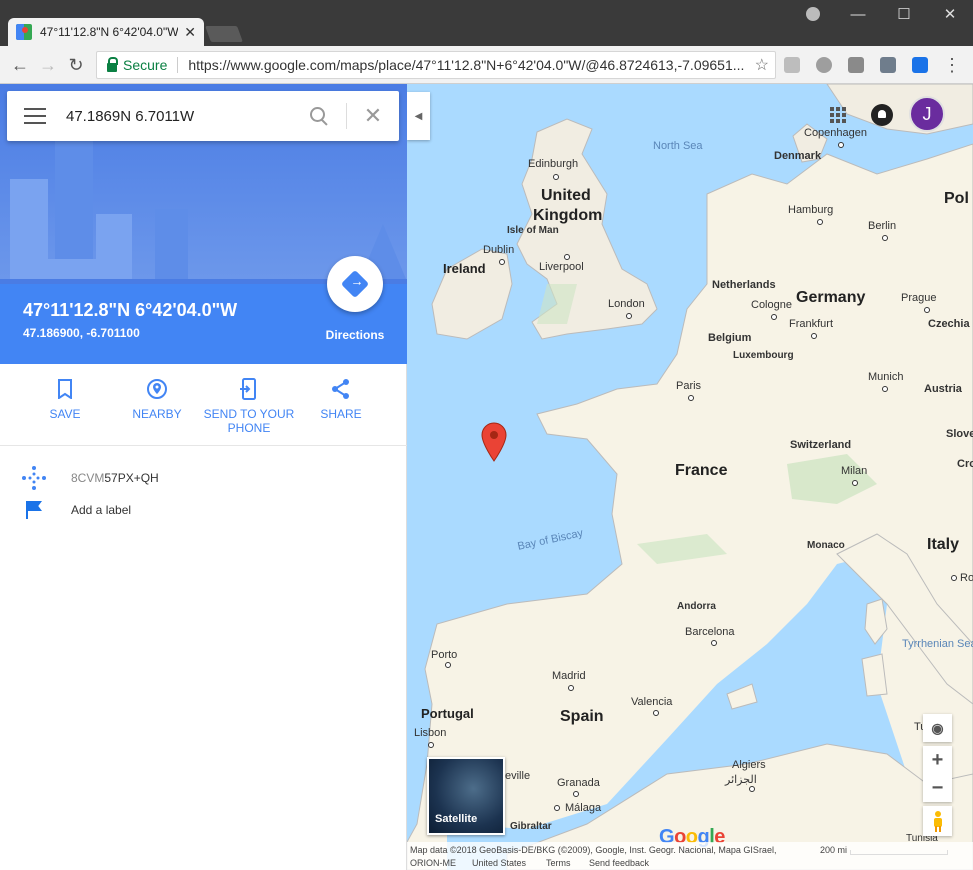 The width and height of the screenshot is (973, 870). I want to click on my-location-icon: ◉, so click(937, 727).